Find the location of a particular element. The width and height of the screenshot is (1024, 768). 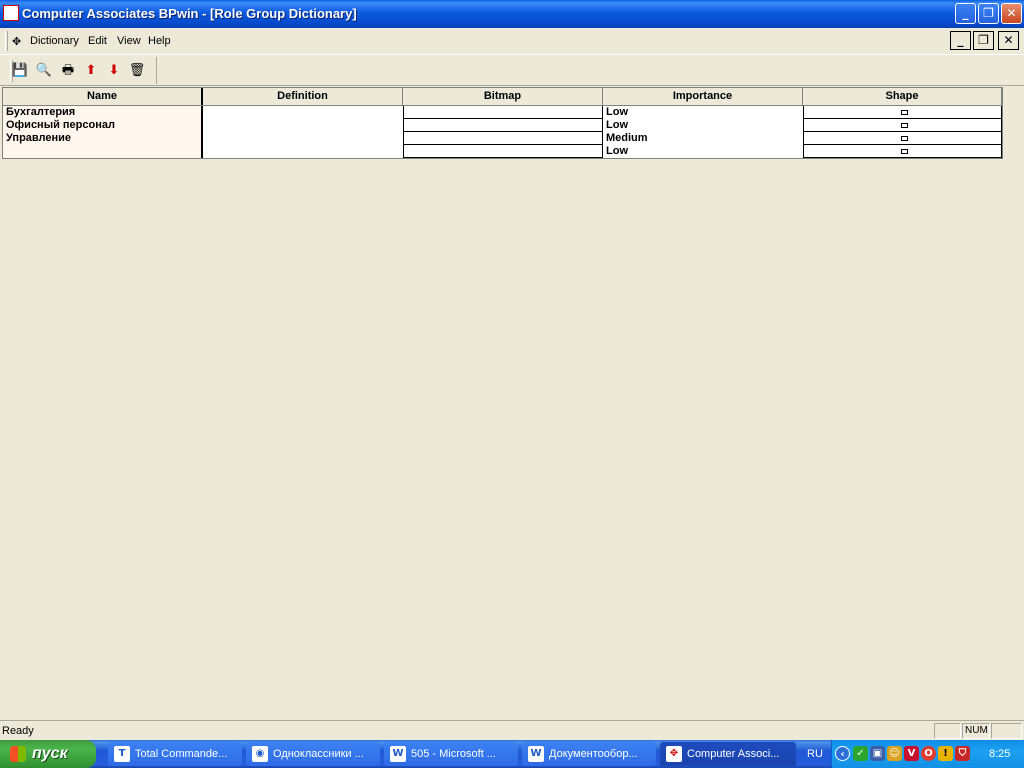

bpwin-app-icon is located at coordinates (11, 13).